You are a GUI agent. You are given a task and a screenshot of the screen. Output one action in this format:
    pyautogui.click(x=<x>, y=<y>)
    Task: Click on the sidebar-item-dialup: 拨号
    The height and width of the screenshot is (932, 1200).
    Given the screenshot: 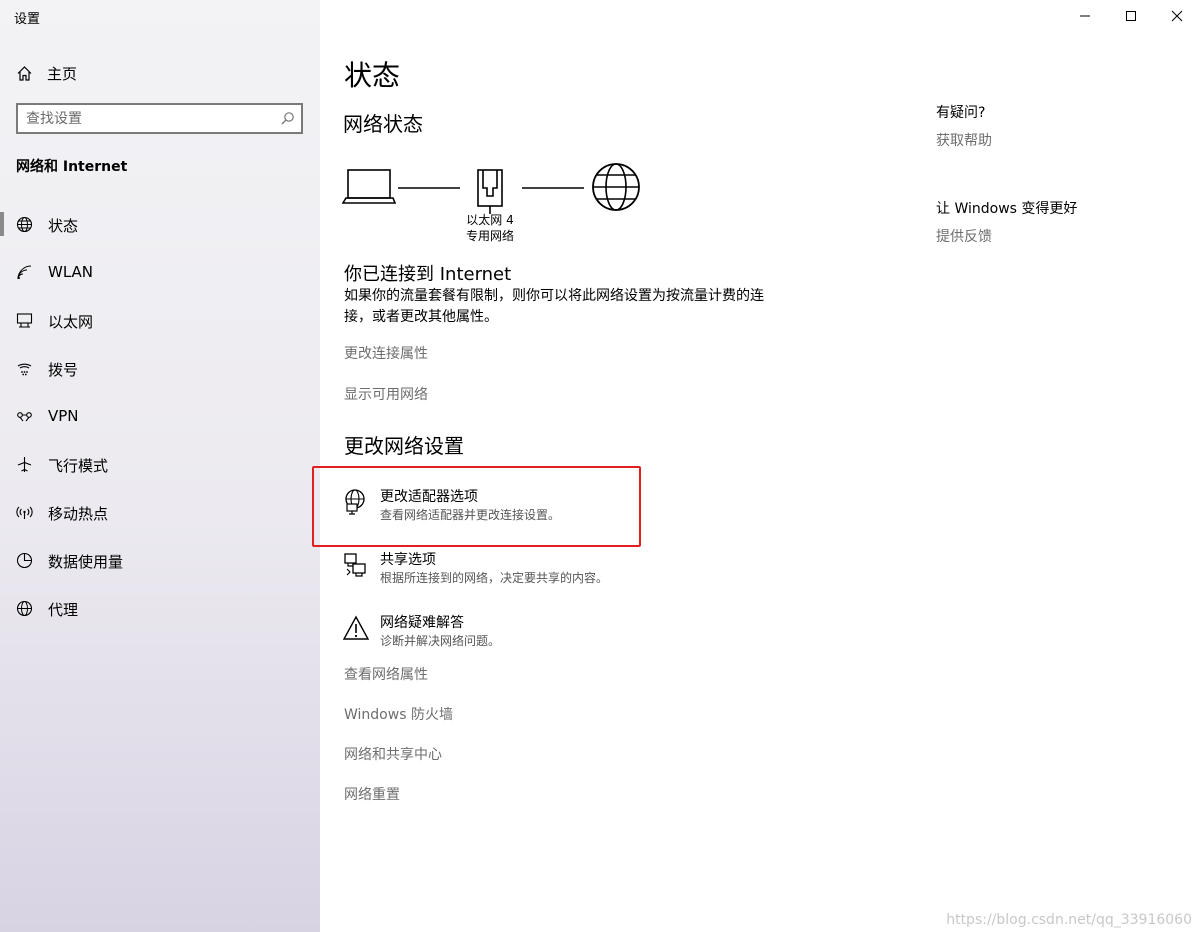 What is the action you would take?
    pyautogui.click(x=160, y=368)
    